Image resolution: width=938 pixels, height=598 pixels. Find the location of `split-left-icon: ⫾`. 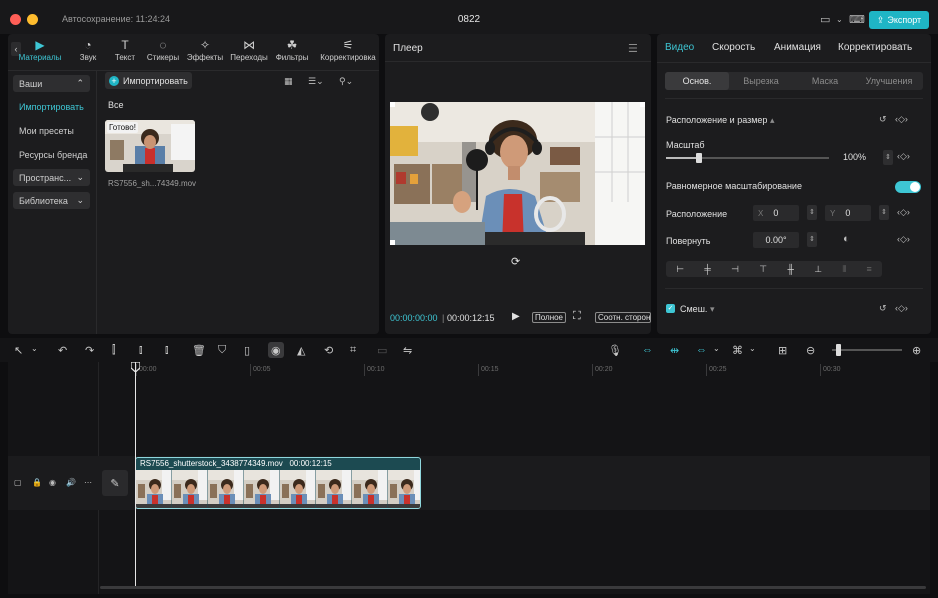

split-left-icon: ⫾ is located at coordinates (141, 350).